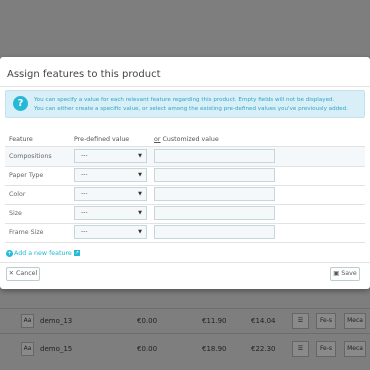  I want to click on add-feature-link: + Add a new feature ↗, so click(43, 254).